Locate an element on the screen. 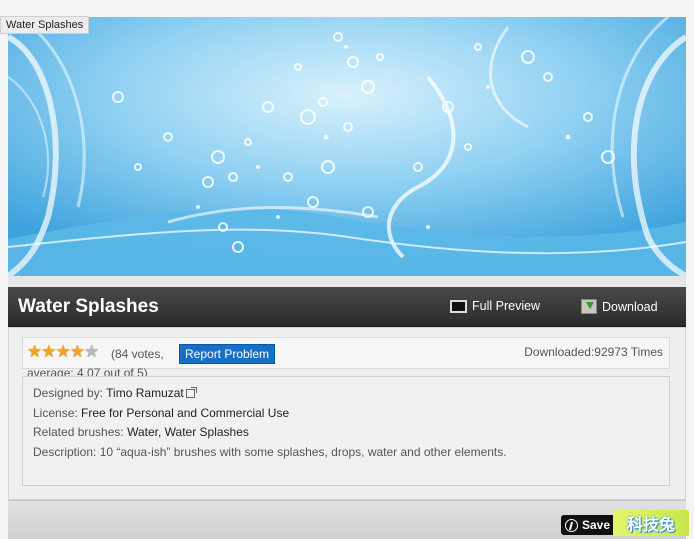 The image size is (694, 539). related-line: Related brushes: Water, Water Splashes is located at coordinates (346, 433).